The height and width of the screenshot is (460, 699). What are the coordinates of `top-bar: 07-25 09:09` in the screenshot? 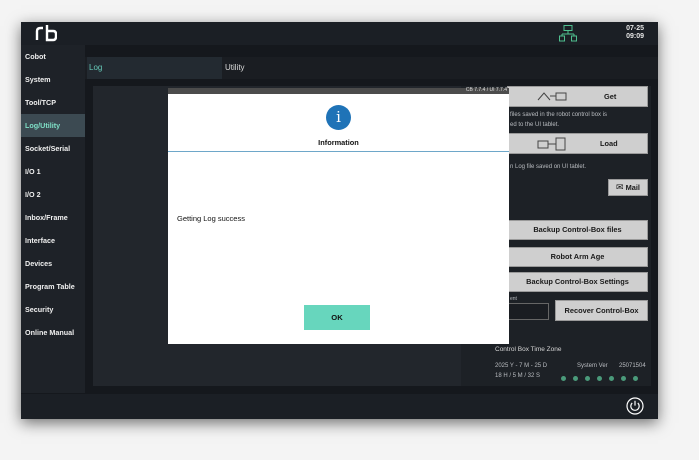 It's located at (339, 33).